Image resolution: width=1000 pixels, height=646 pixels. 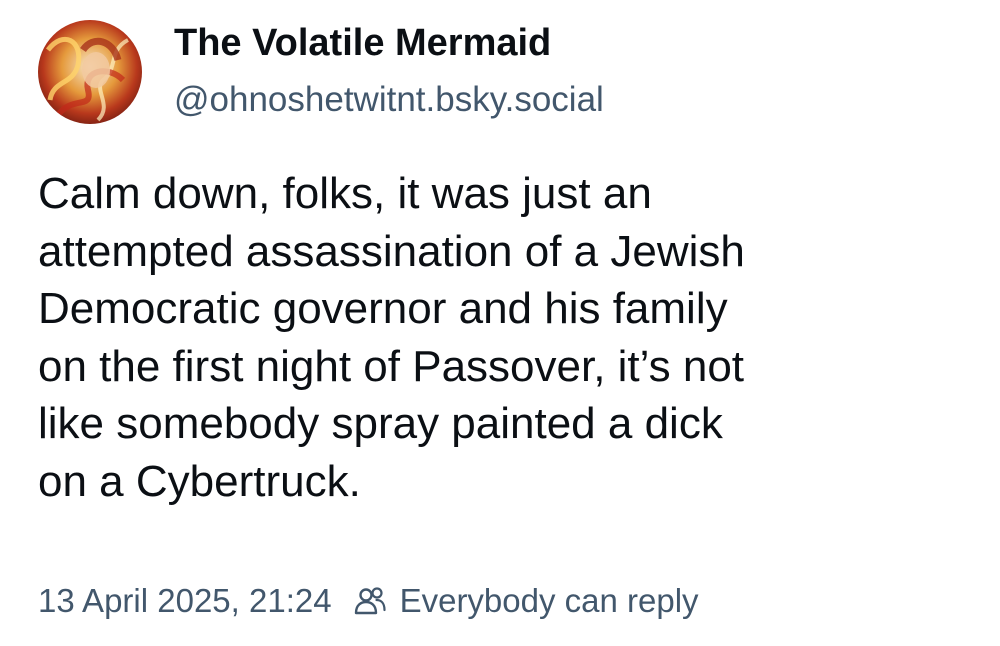 I want to click on post-meta: 13 April 2025, 21:24 Everybody can reply, so click(x=368, y=601).